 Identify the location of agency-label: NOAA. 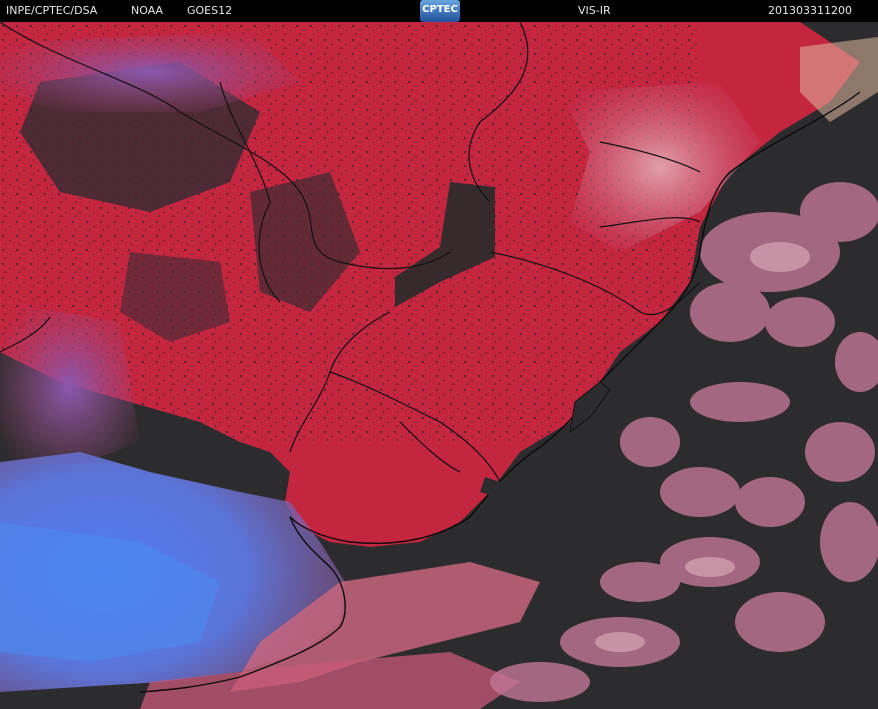
(147, 10).